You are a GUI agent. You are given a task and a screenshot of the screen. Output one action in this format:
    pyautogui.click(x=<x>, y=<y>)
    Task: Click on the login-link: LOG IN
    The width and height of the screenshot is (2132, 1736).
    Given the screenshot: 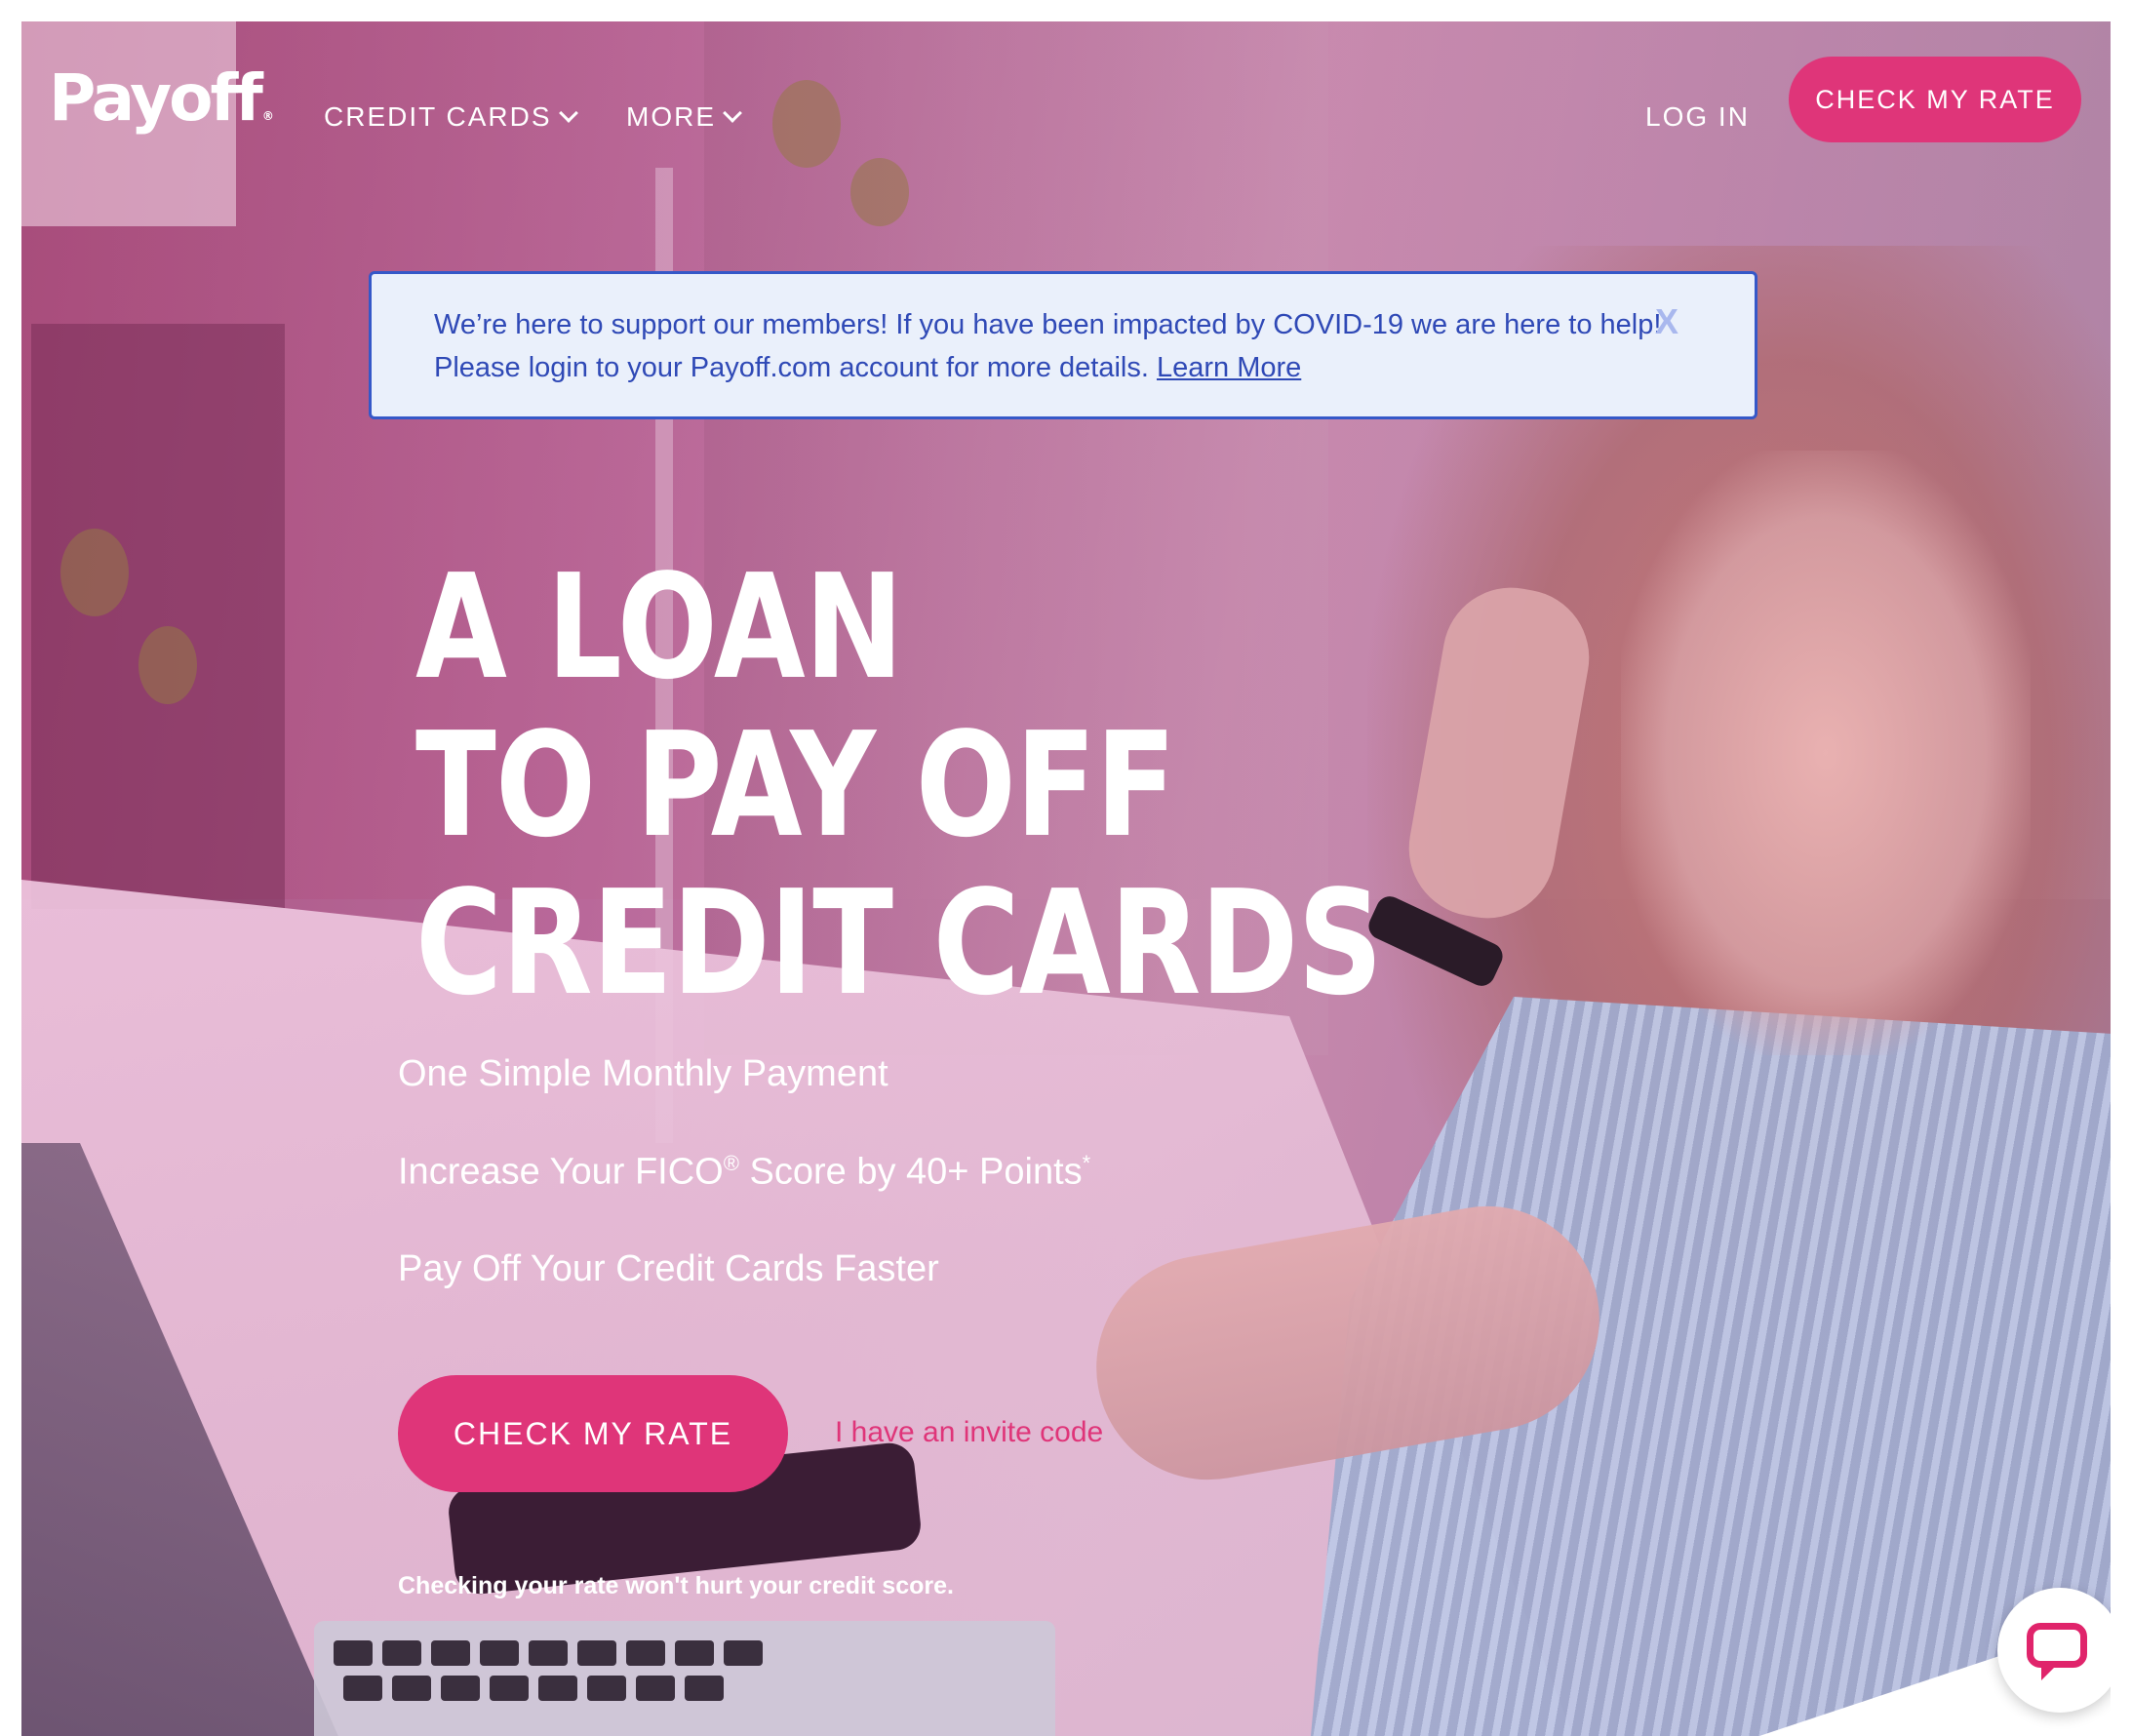 What is the action you would take?
    pyautogui.click(x=1697, y=117)
    